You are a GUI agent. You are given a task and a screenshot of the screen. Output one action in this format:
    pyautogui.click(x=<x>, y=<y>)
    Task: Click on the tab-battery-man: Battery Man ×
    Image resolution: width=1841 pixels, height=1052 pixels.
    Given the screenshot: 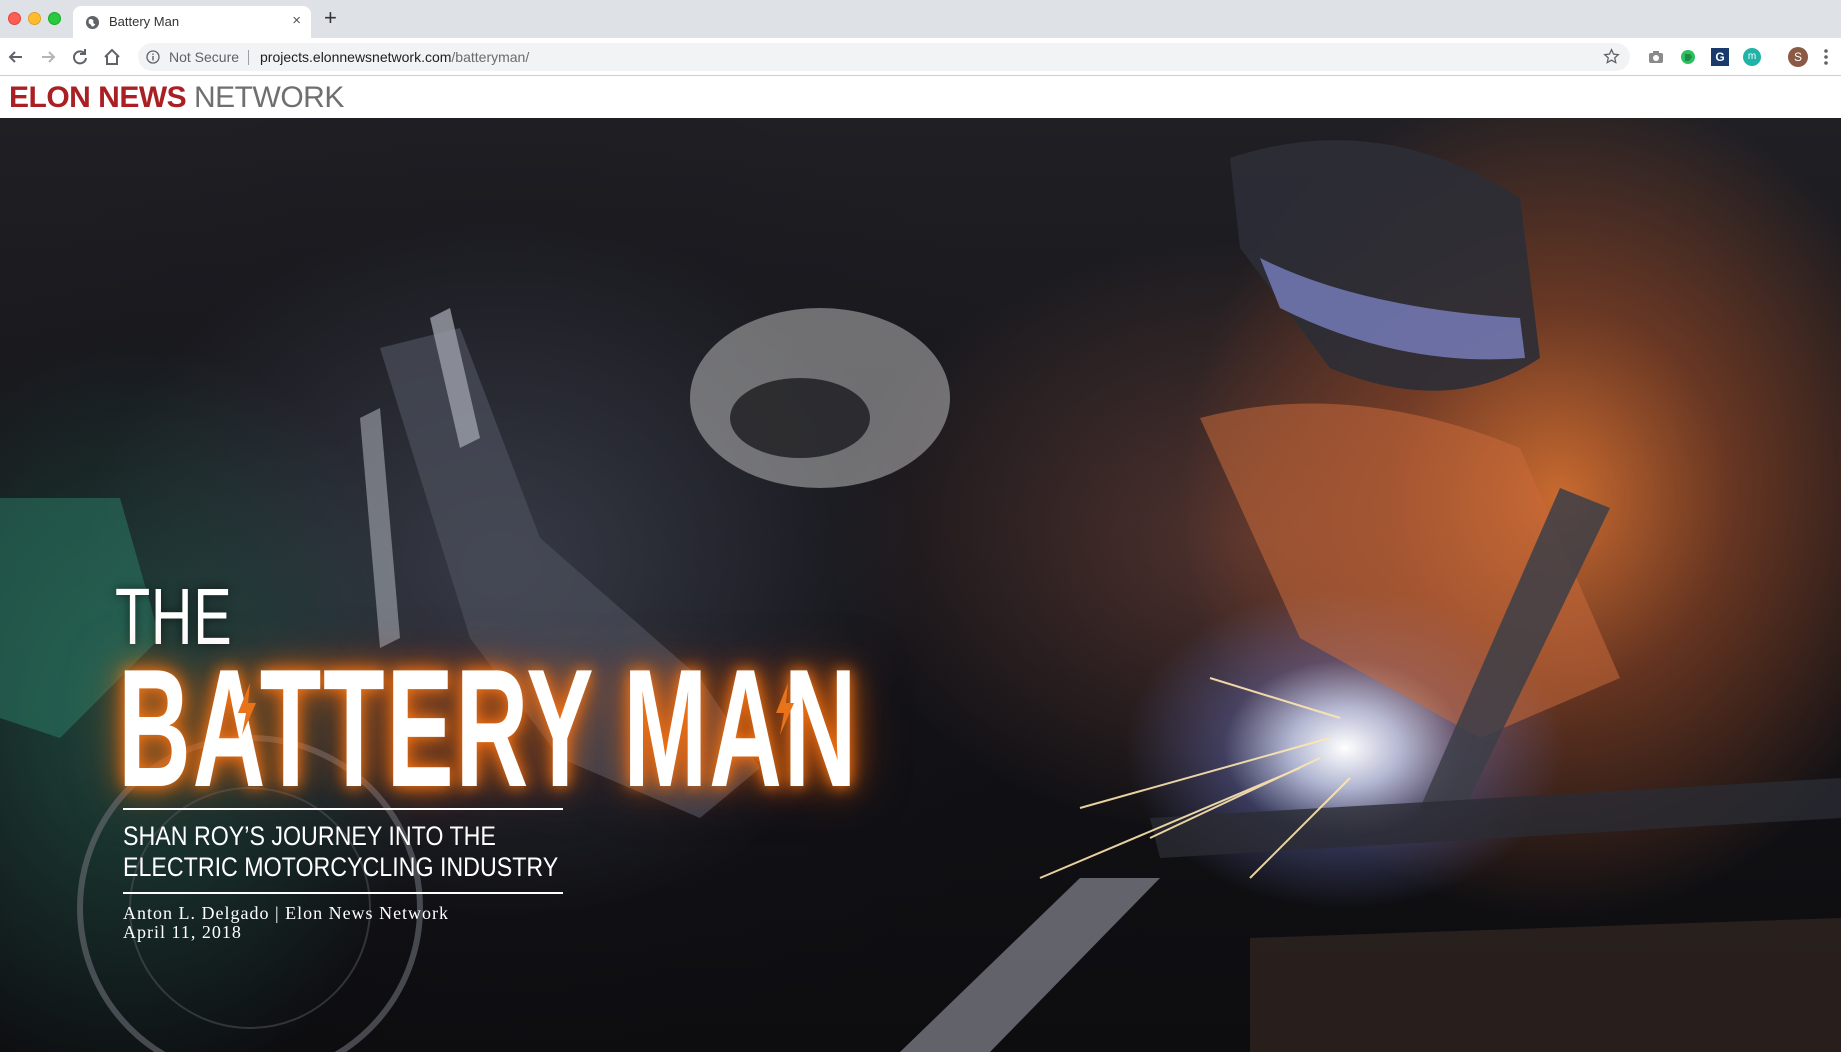 What is the action you would take?
    pyautogui.click(x=192, y=22)
    